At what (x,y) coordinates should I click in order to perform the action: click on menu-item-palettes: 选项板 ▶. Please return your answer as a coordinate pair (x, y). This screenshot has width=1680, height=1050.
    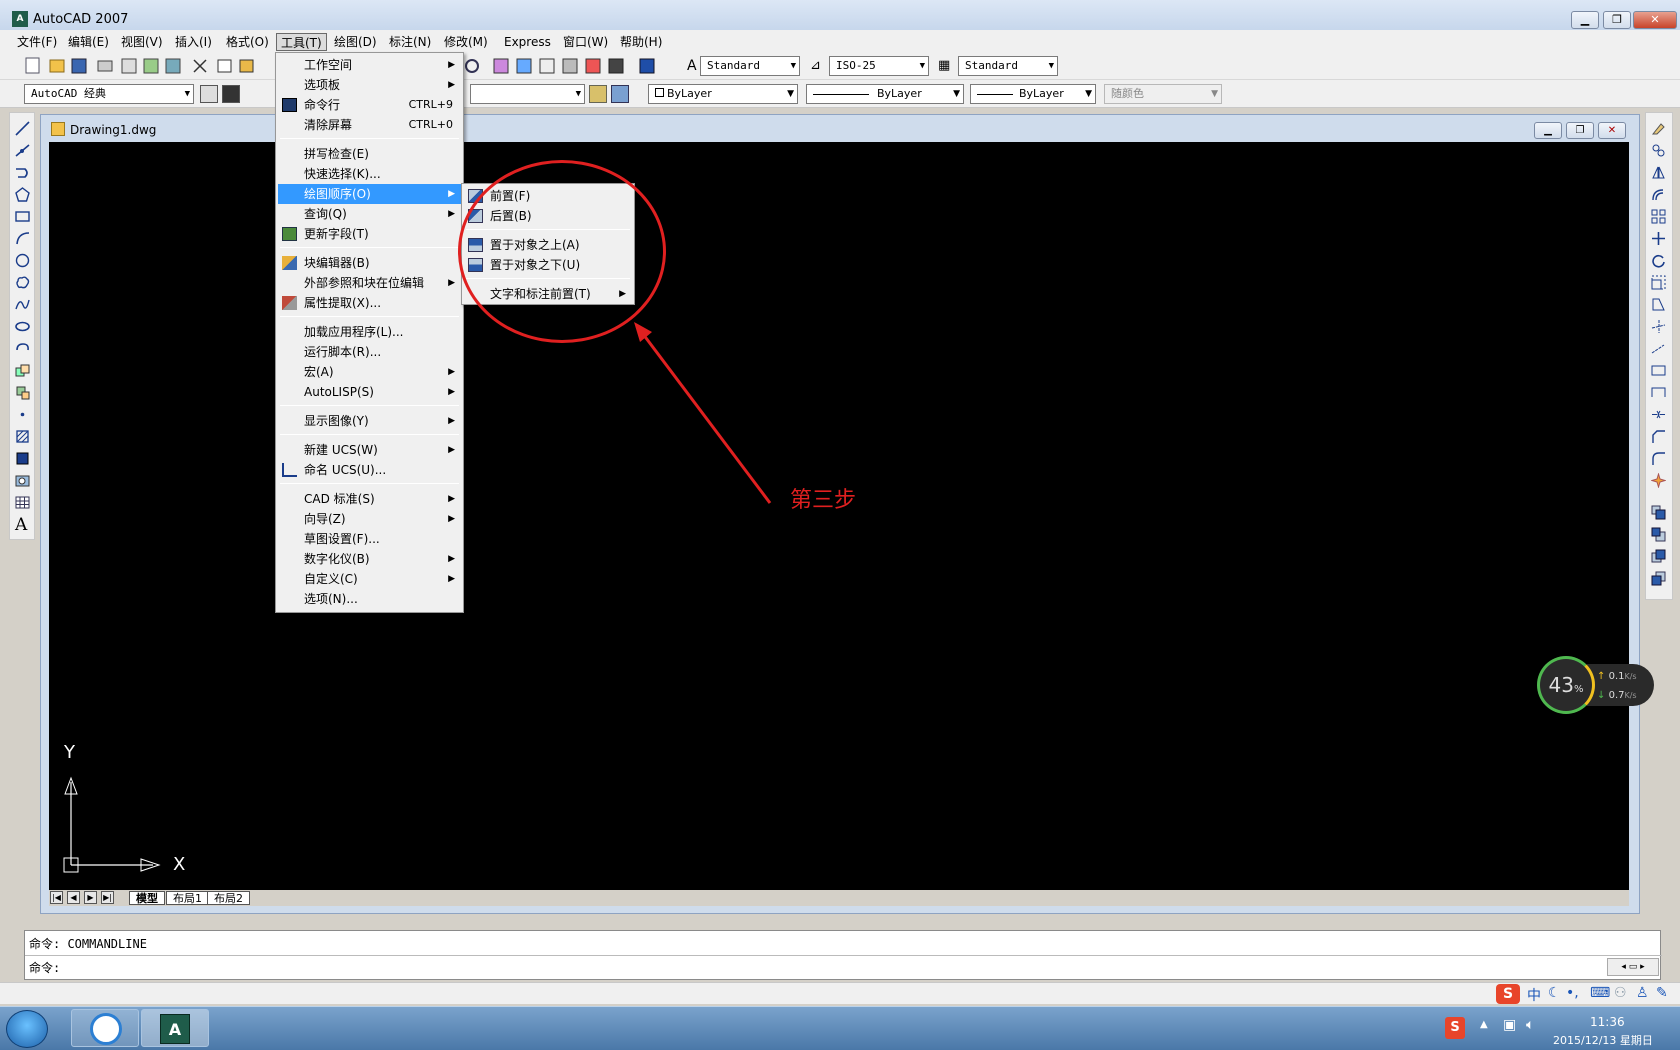
    Looking at the image, I should click on (369, 85).